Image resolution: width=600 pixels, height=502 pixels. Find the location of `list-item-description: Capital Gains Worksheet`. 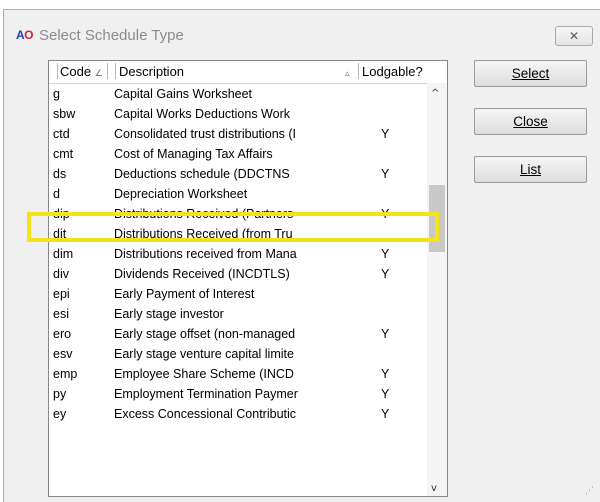

list-item-description: Capital Gains Worksheet is located at coordinates (183, 94).